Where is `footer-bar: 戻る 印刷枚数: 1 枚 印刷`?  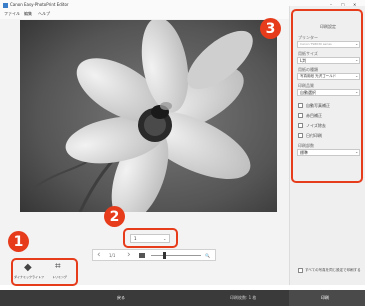 footer-bar: 戻る 印刷枚数: 1 枚 印刷 is located at coordinates (182, 298).